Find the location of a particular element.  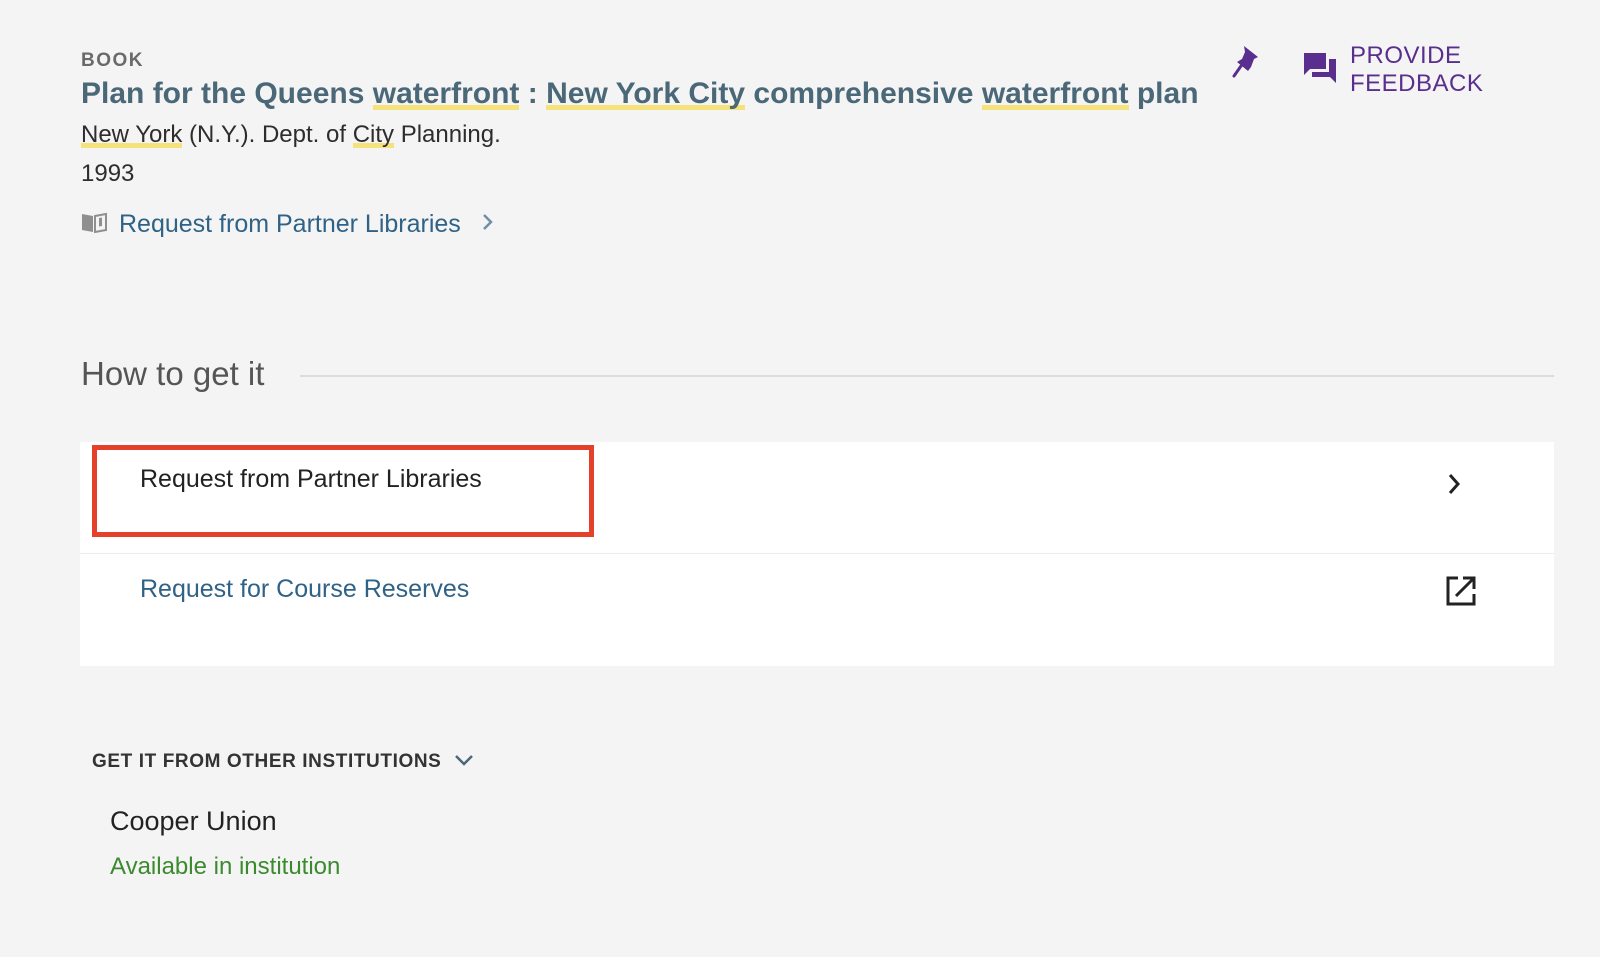

author-part: (N.Y.). Dept. of is located at coordinates (267, 134).